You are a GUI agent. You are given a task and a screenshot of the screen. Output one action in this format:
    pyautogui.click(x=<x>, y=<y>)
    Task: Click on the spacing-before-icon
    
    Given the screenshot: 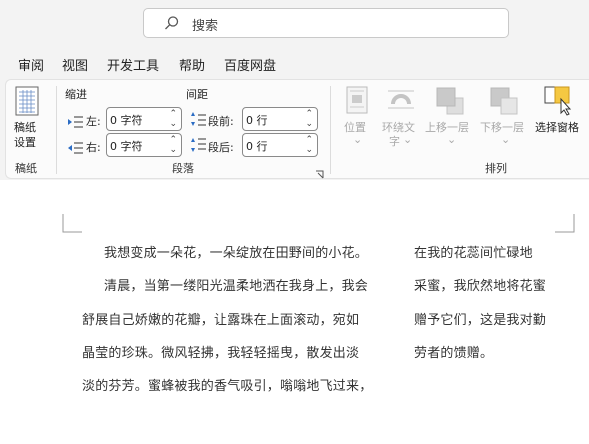 What is the action you would take?
    pyautogui.click(x=198, y=121)
    